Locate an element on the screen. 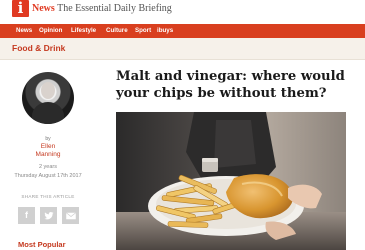 The image size is (365, 250). brand-name: News is located at coordinates (43, 8).